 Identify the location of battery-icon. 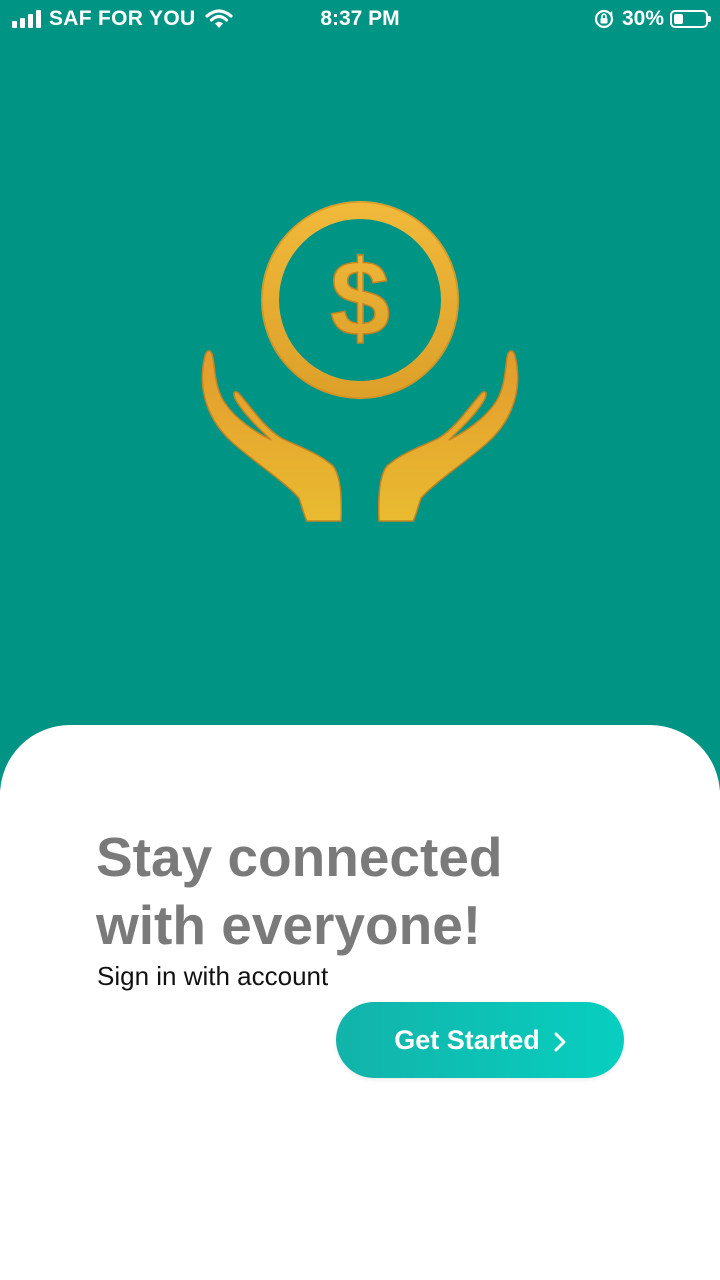
(690, 19).